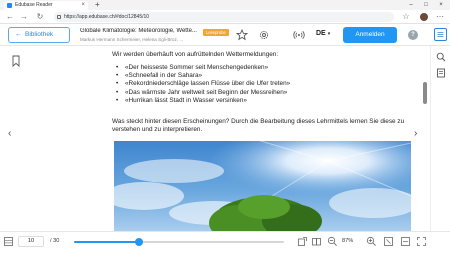 This screenshot has width=450, height=253. What do you see at coordinates (10, 17) in the screenshot?
I see `back-nav-icon: ←` at bounding box center [10, 17].